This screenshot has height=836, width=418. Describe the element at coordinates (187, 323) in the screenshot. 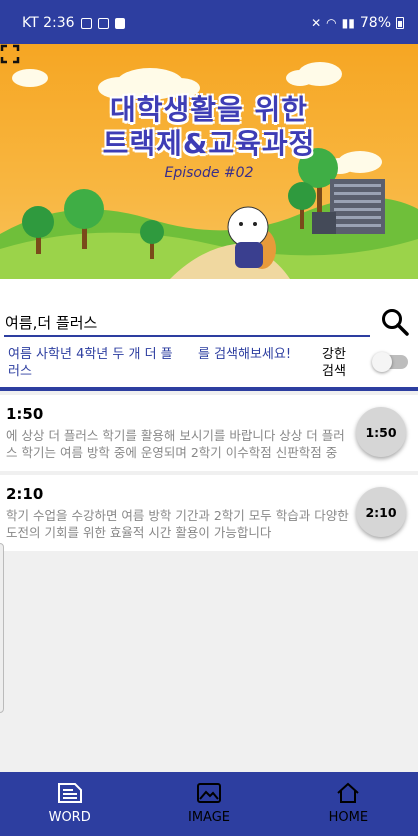

I see `search-input` at that location.